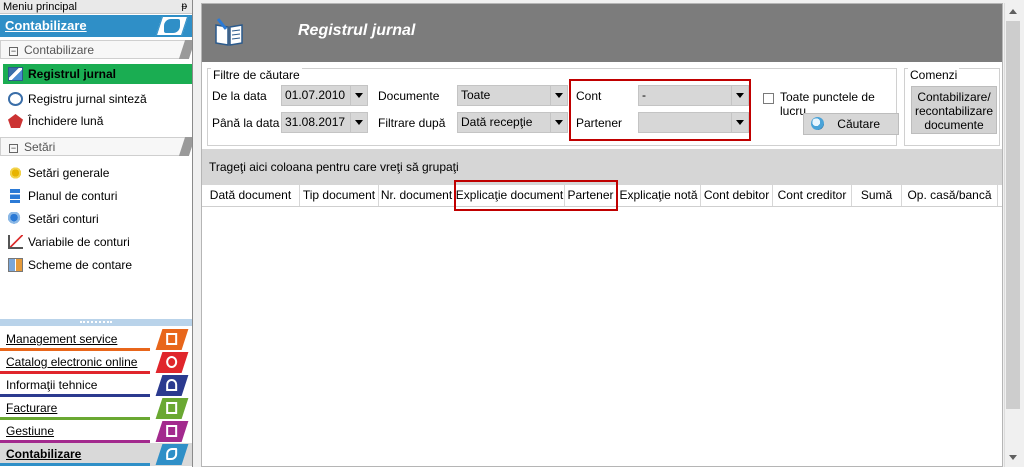 The width and height of the screenshot is (1024, 467). I want to click on module-label: Management service, so click(62, 339).